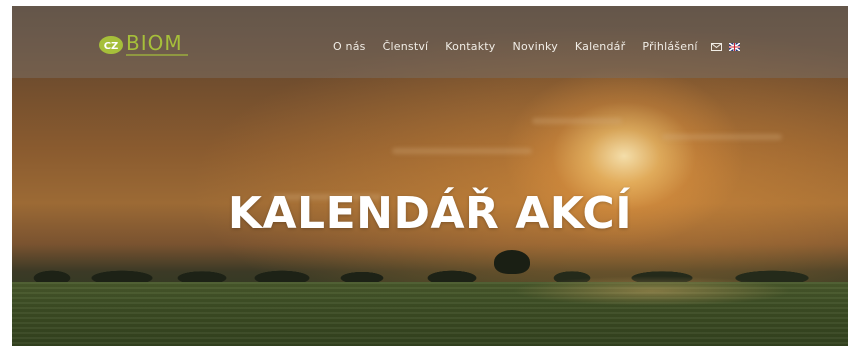  I want to click on nav-item-prihlaseni: Přihlášení, so click(669, 46).